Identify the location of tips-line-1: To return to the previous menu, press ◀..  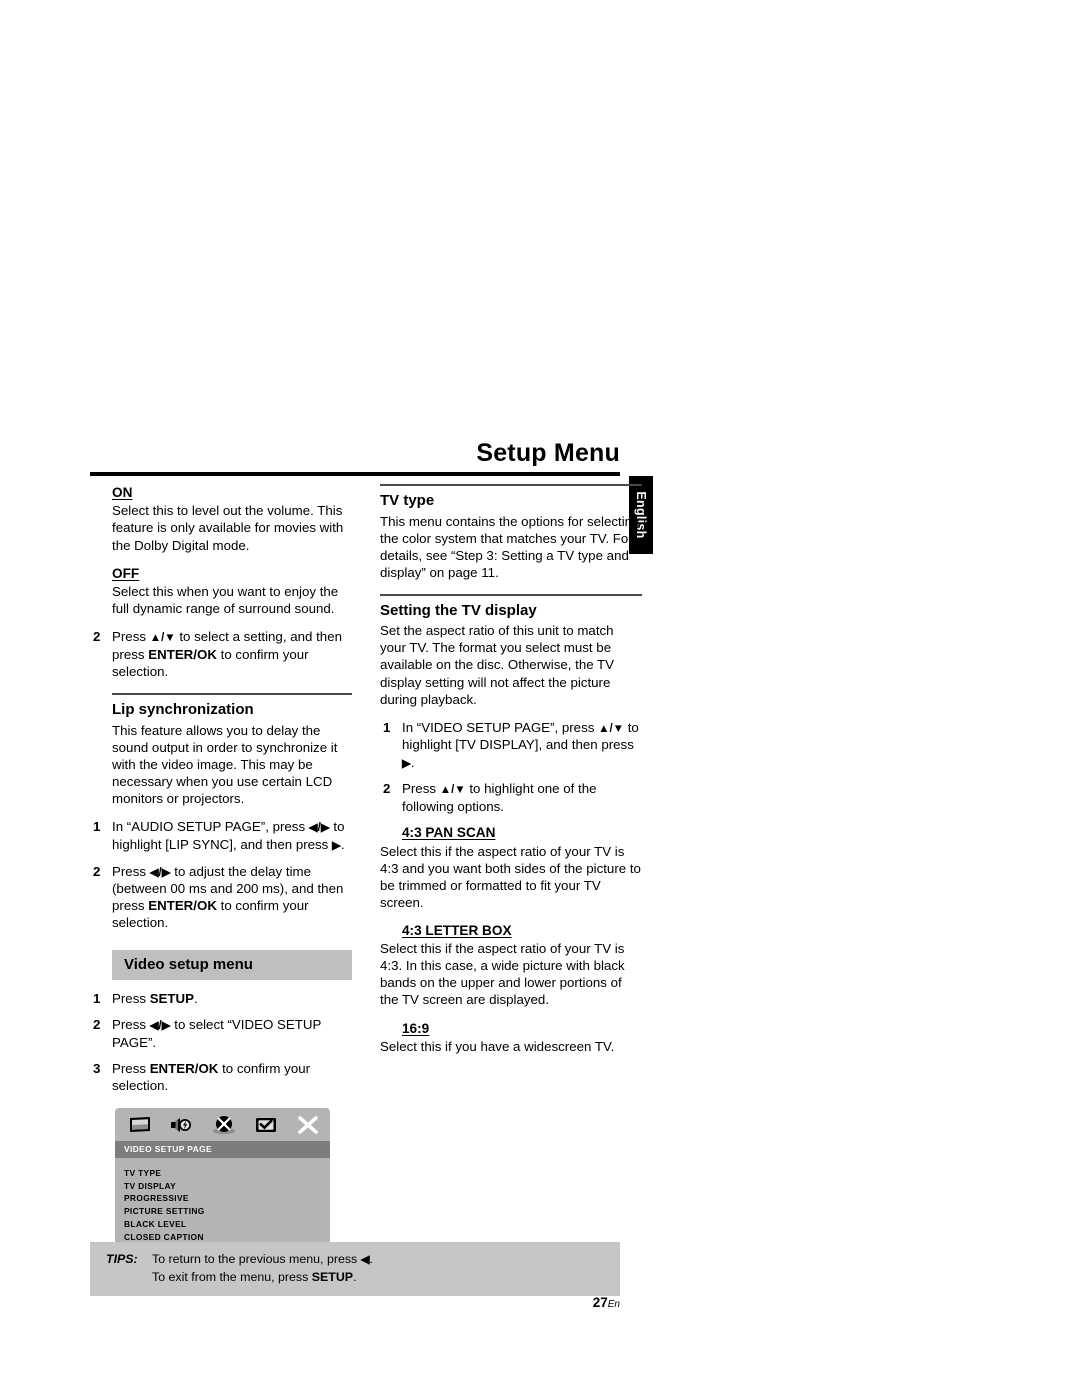
(386, 1260).